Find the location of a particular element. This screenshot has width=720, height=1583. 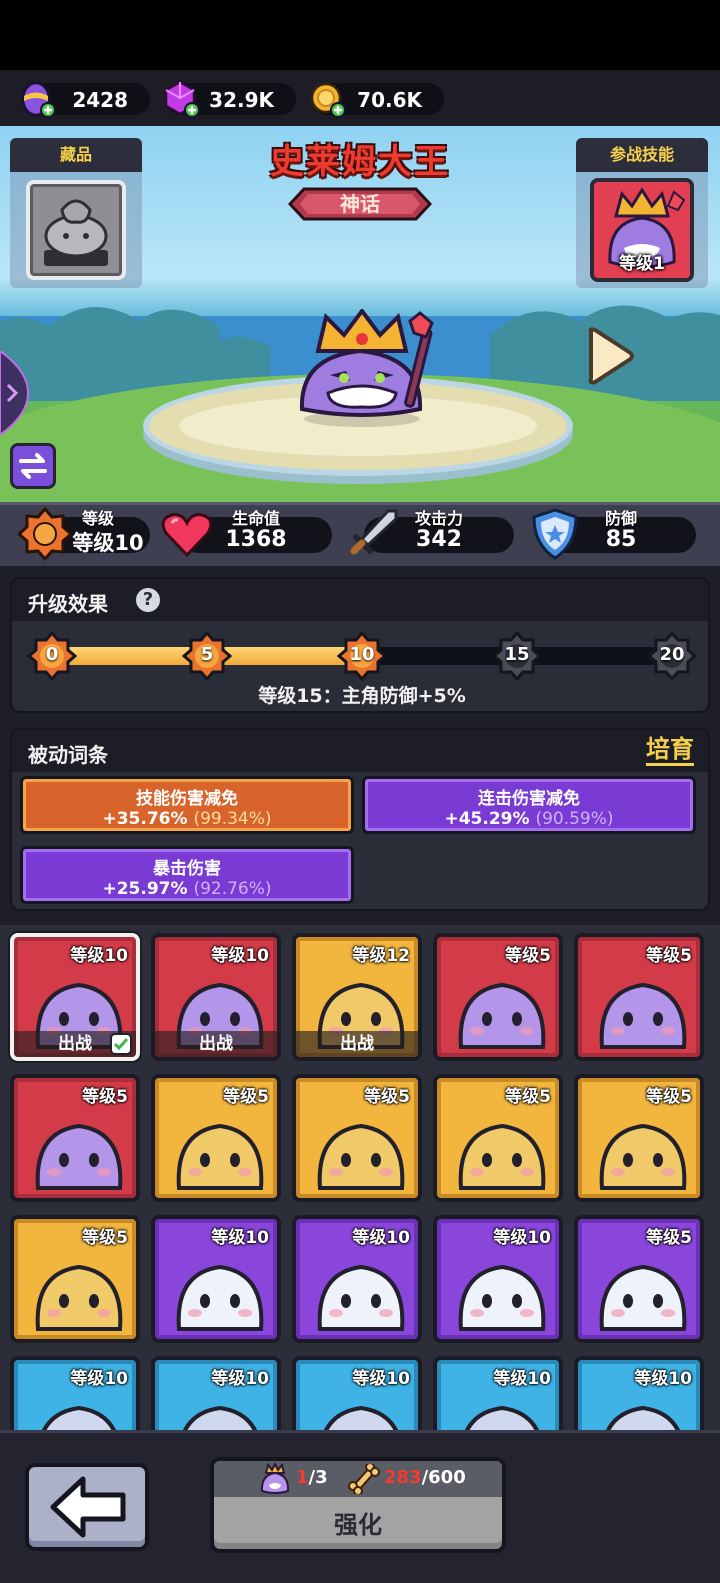

stat-level: 等级 等级10 is located at coordinates (84, 534).